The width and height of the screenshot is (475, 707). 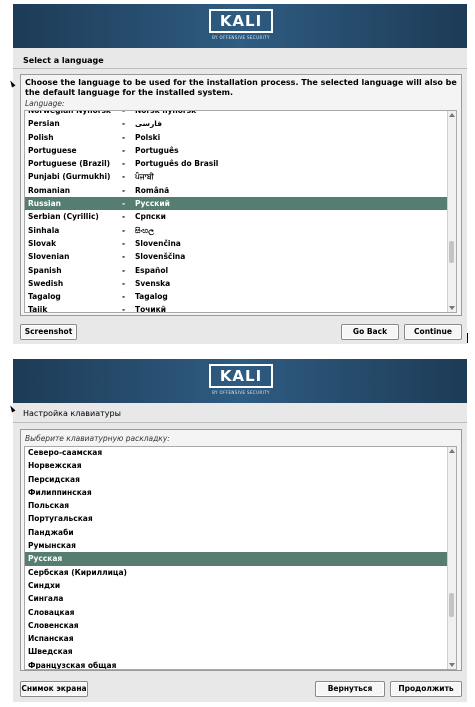 I want to click on layout-name: Португальская, so click(x=60, y=519).